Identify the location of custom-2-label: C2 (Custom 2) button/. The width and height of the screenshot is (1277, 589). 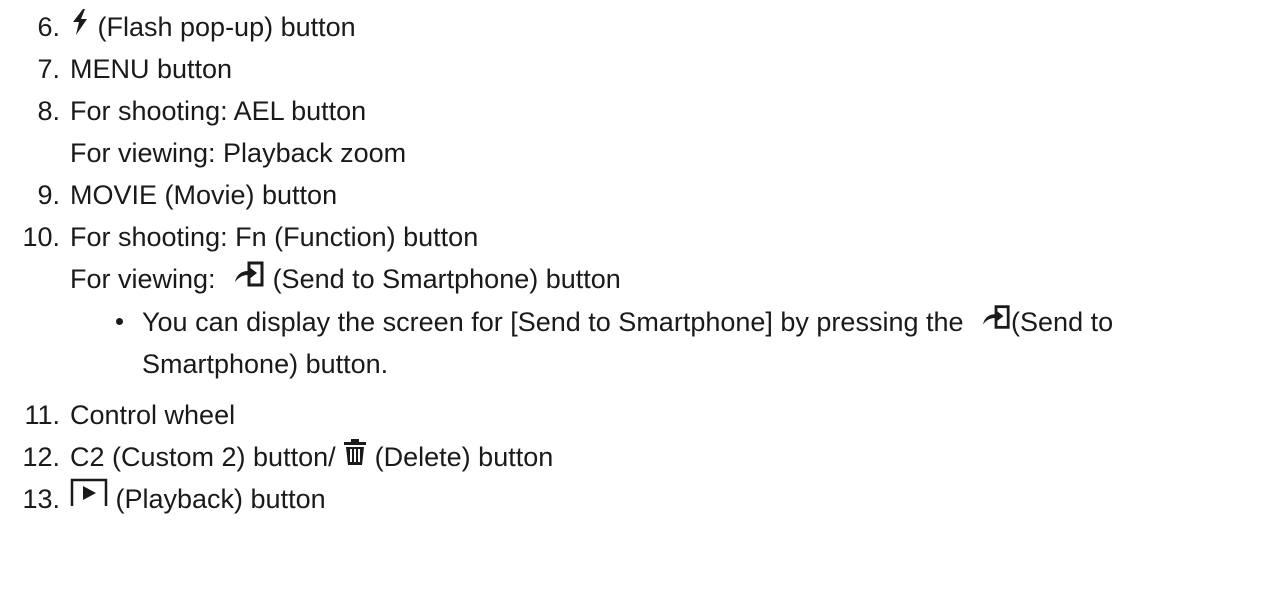
(203, 457).